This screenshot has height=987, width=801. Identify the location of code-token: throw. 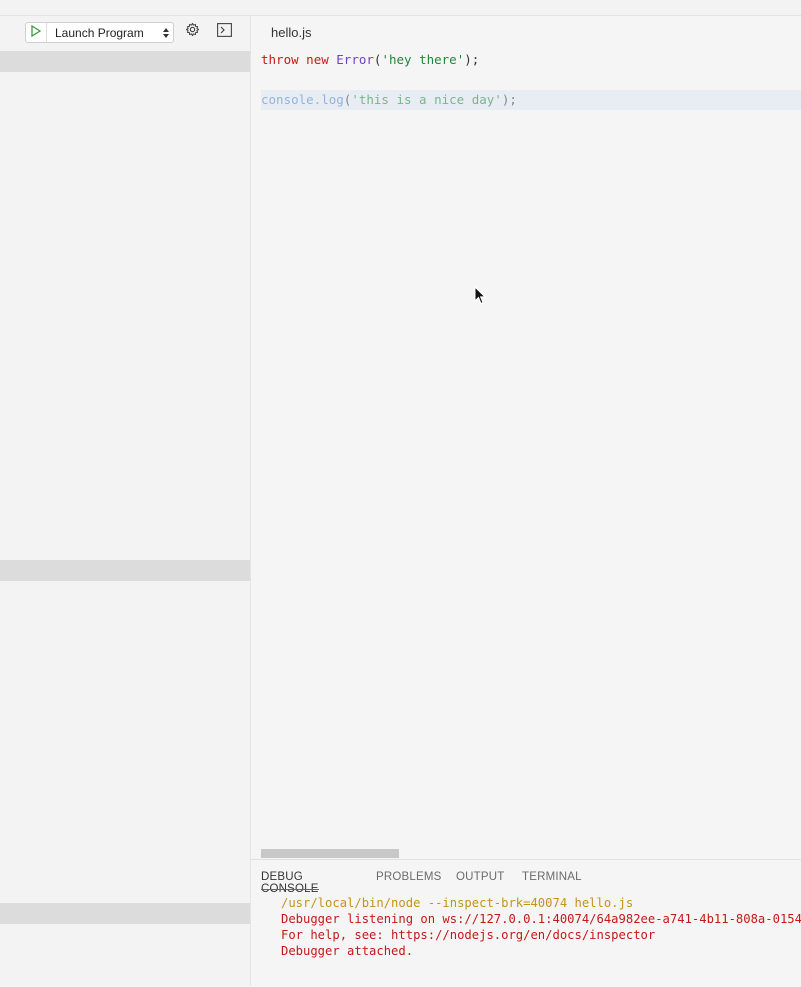
(280, 59).